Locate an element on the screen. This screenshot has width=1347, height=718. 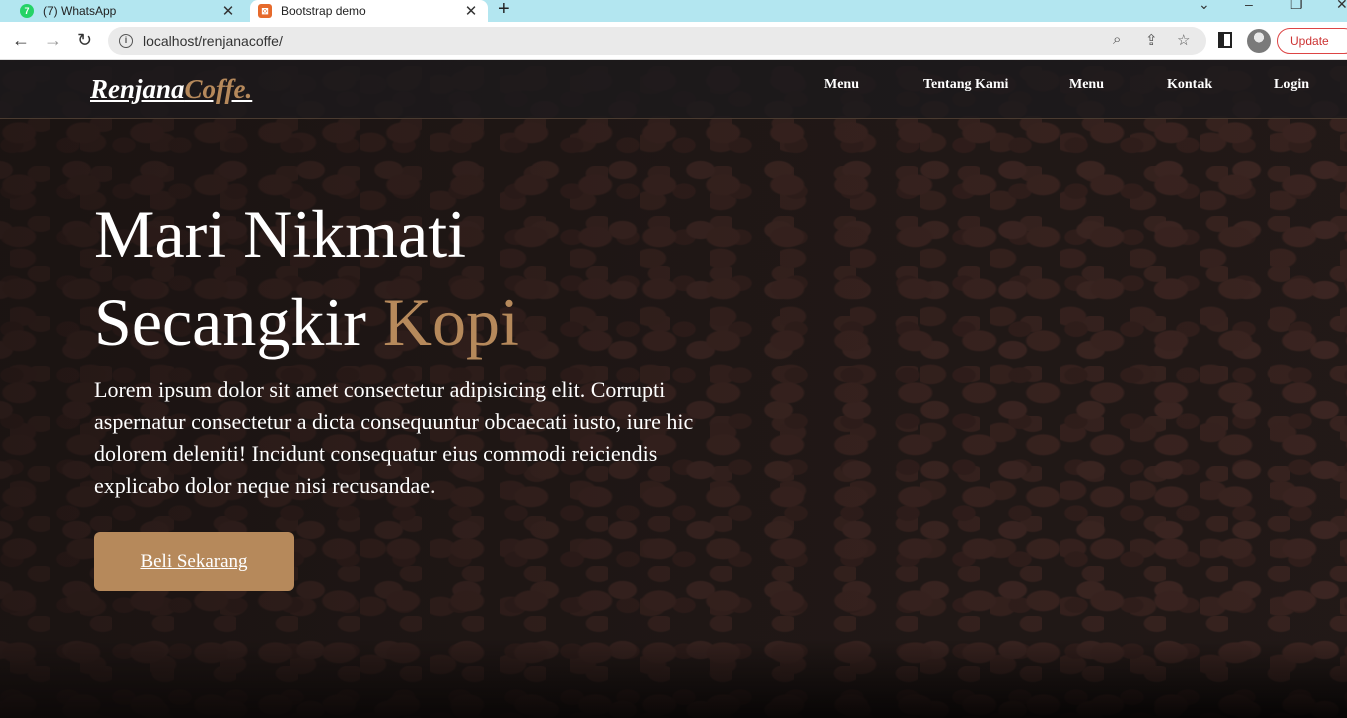
hero-headline: Mari Nikmati Secangkir Kopi is located at coordinates (306, 278).